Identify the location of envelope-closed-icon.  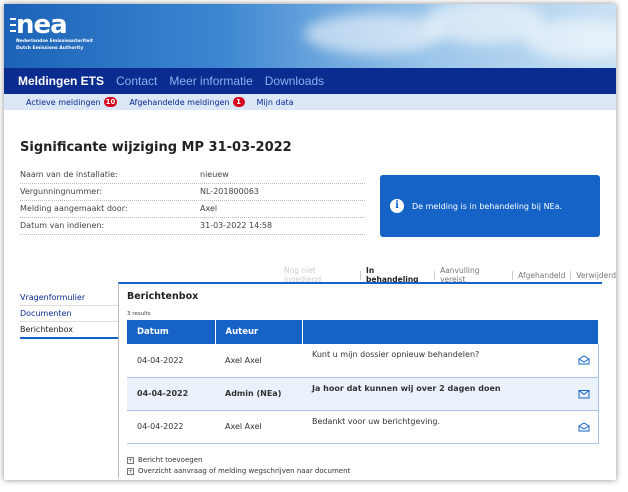
(584, 394).